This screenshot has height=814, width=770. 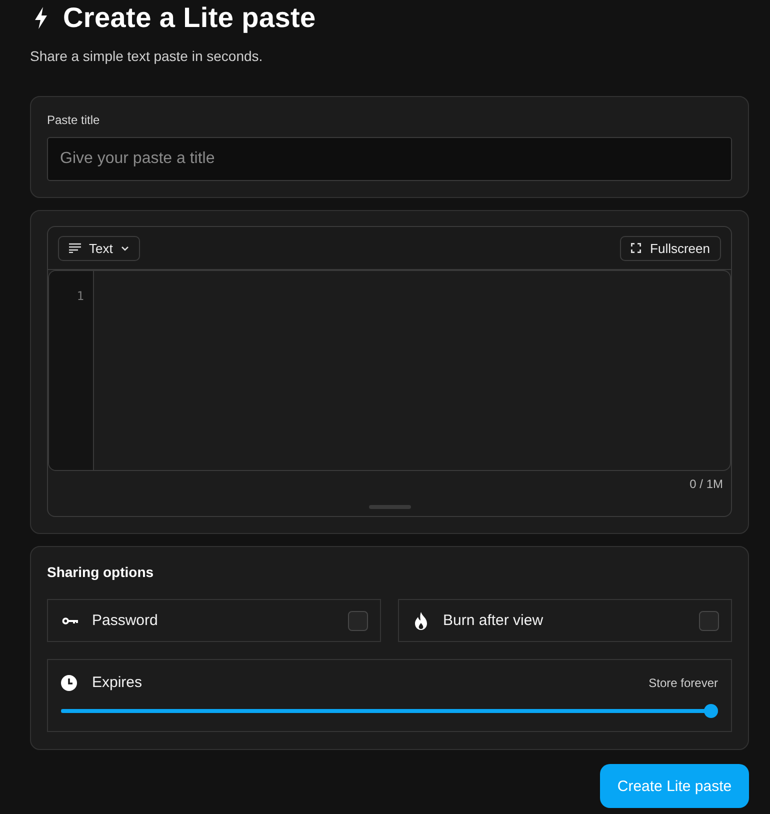 What do you see at coordinates (565, 620) in the screenshot?
I see `option-row: Burn after view` at bounding box center [565, 620].